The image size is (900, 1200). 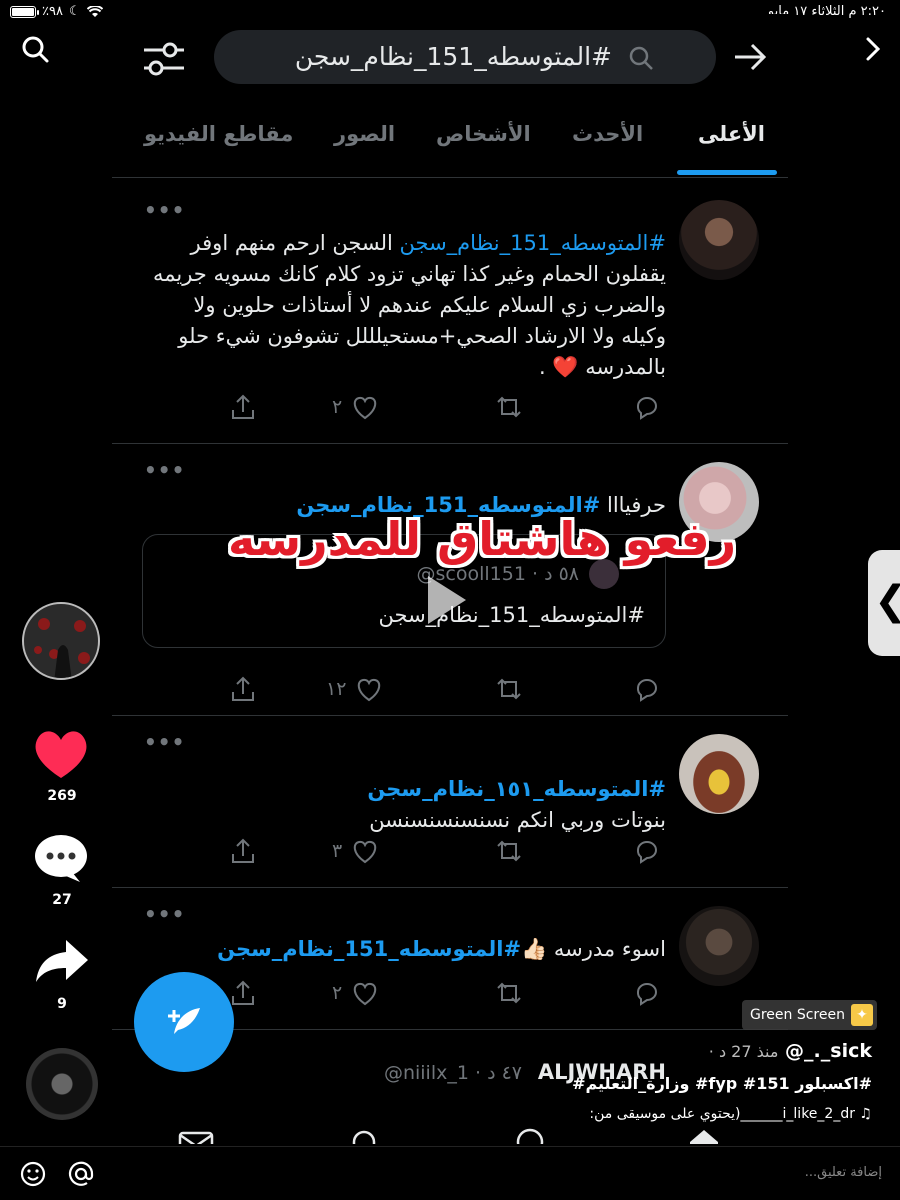 I want to click on filter-icon, so click(x=164, y=59).